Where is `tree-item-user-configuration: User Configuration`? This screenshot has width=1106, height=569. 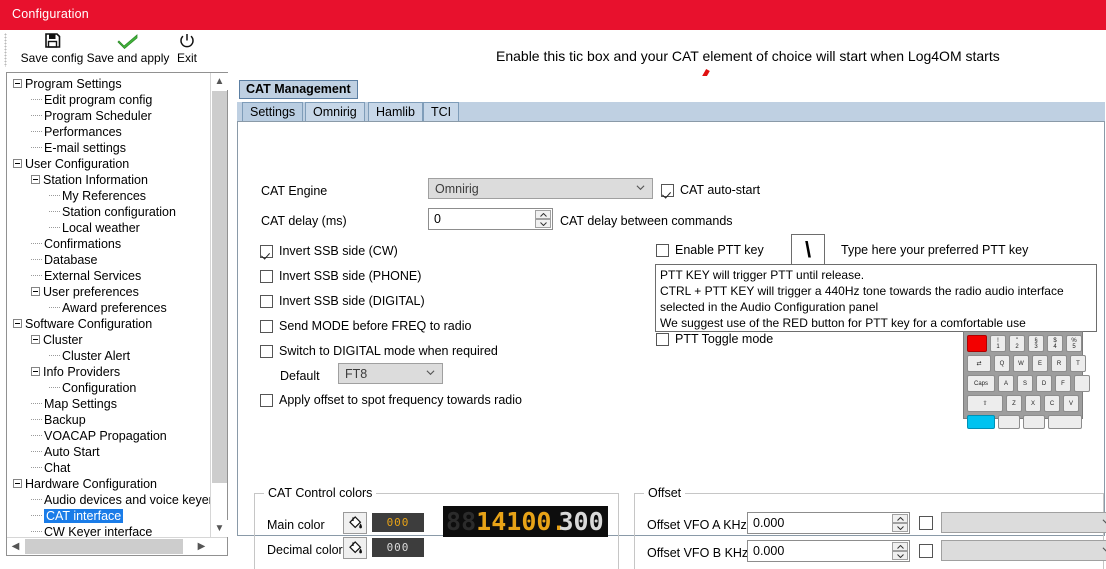 tree-item-user-configuration: User Configuration is located at coordinates (109, 164).